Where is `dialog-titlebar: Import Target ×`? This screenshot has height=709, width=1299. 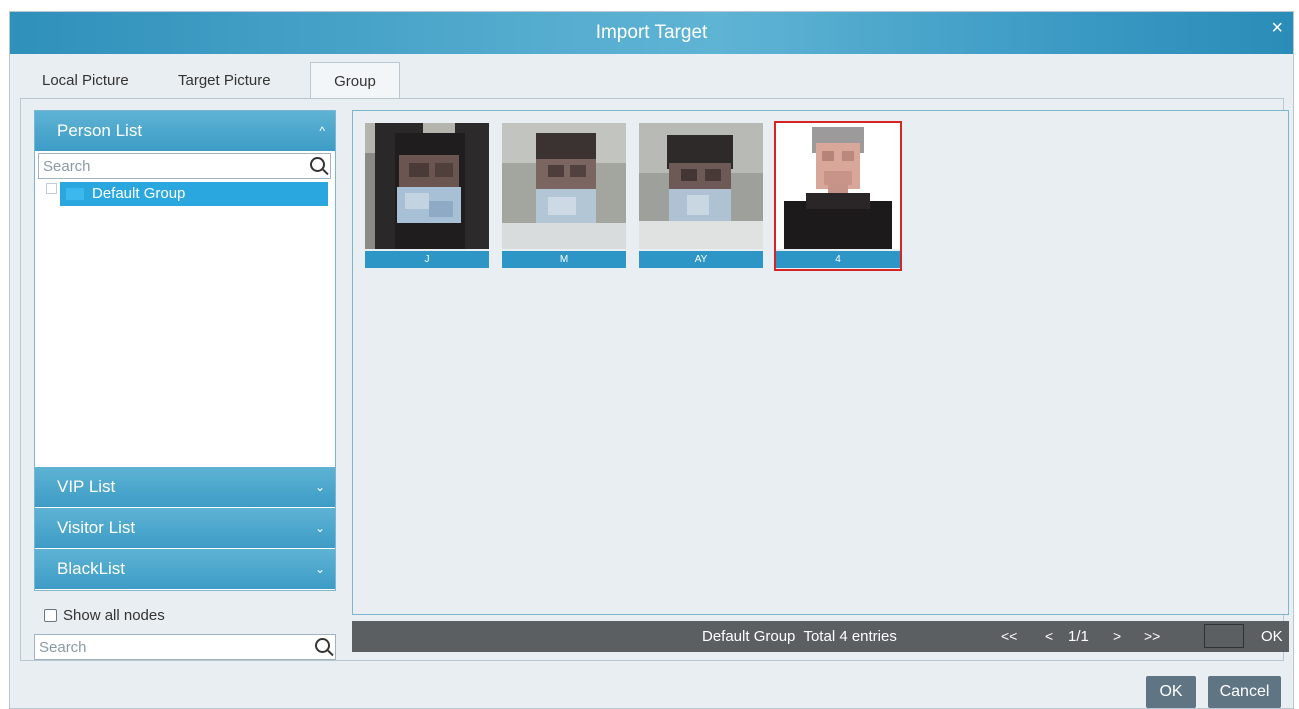
dialog-titlebar: Import Target × is located at coordinates (651, 33).